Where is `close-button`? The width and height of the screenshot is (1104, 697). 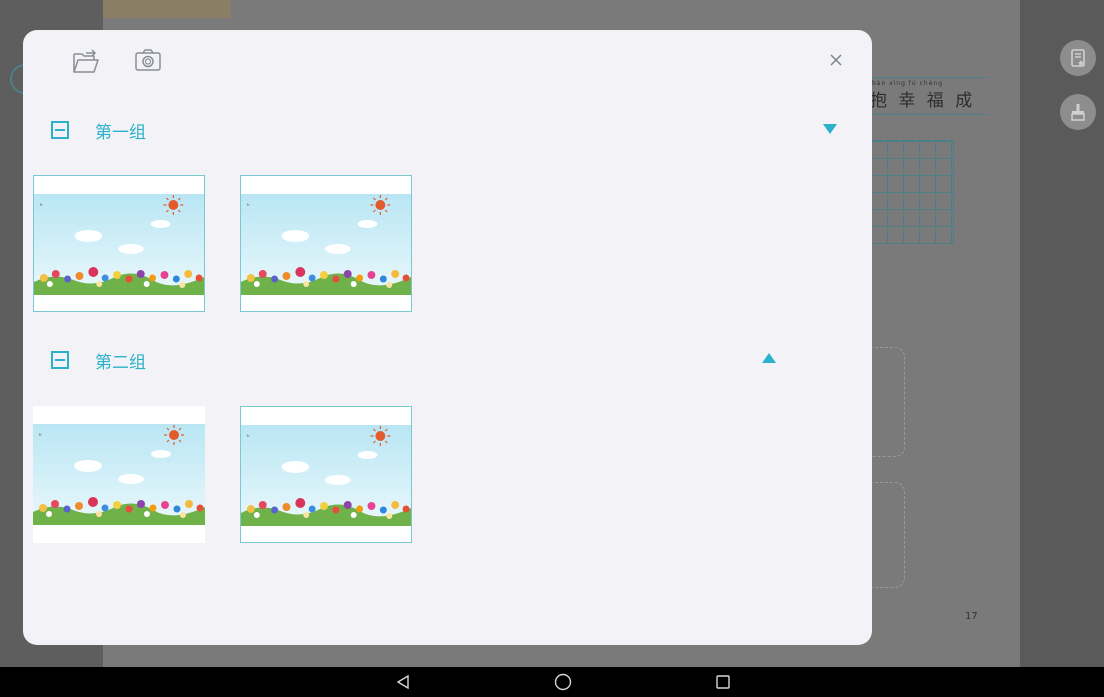
close-button is located at coordinates (836, 60).